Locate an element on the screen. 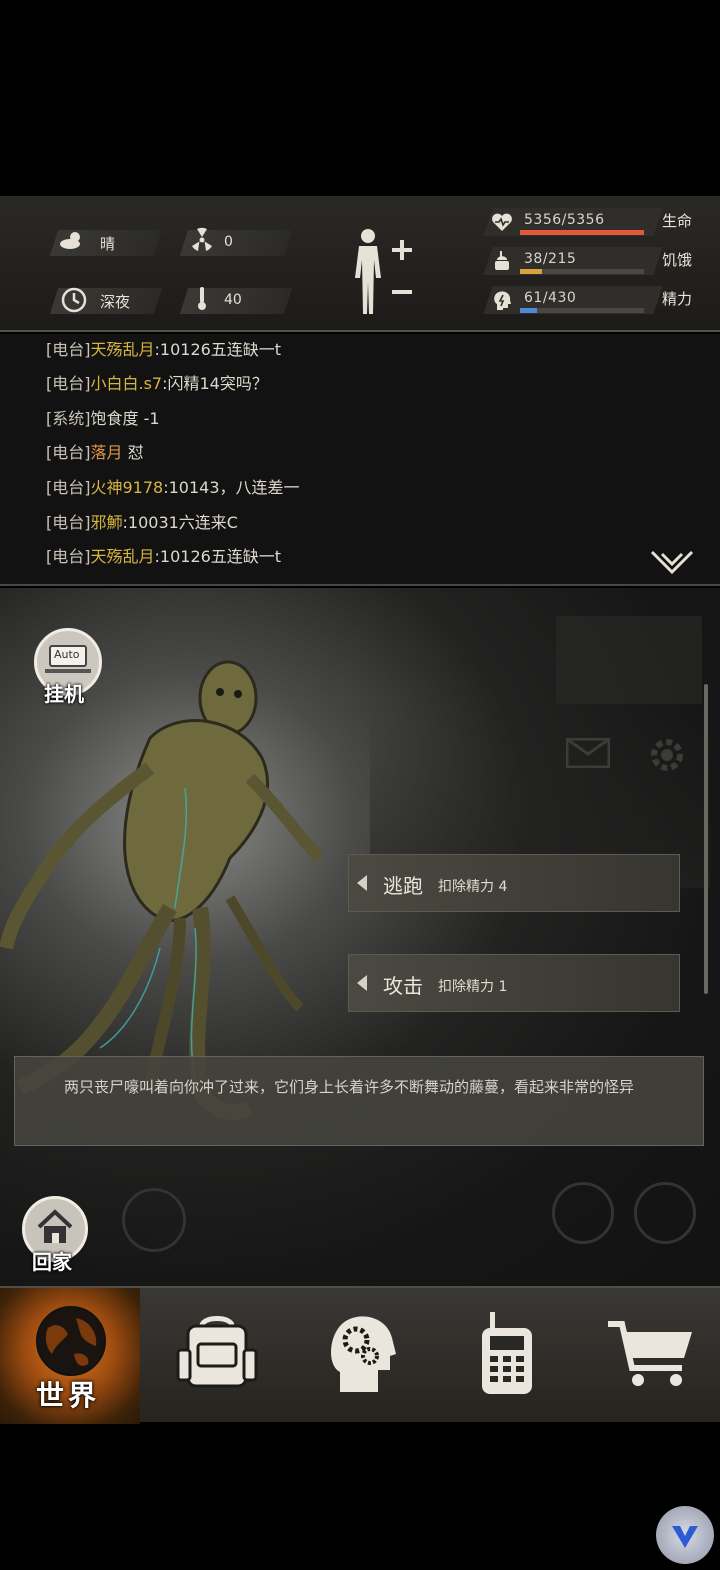  chat-line: [电台]落月 怼 is located at coordinates (95, 452).